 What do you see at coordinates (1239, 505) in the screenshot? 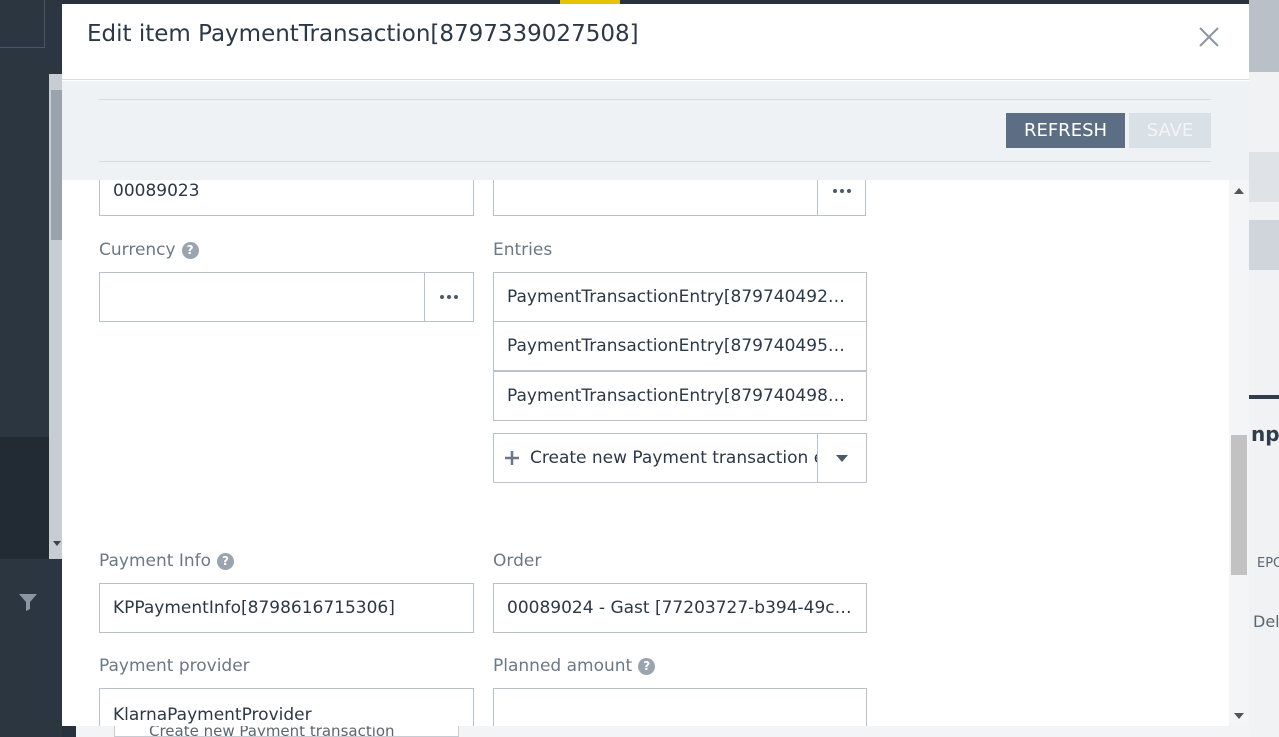
I see `scrollbar-thumb` at bounding box center [1239, 505].